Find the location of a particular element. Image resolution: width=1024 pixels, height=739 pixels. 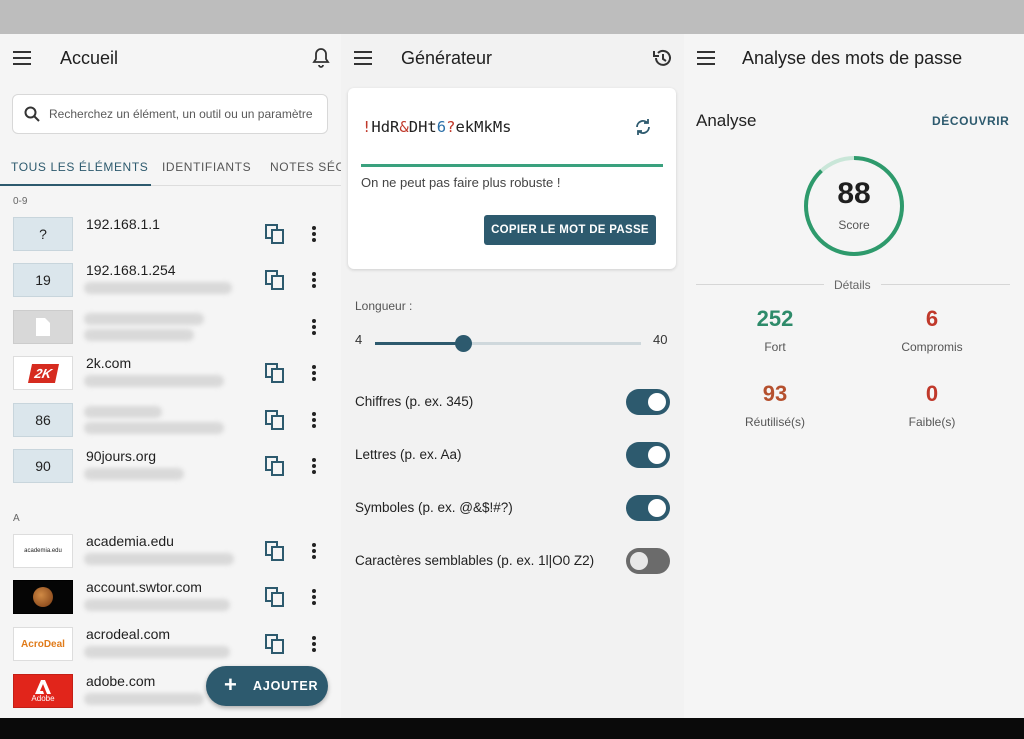

list-item: 19 192.168.1.254 is located at coordinates (170, 282).